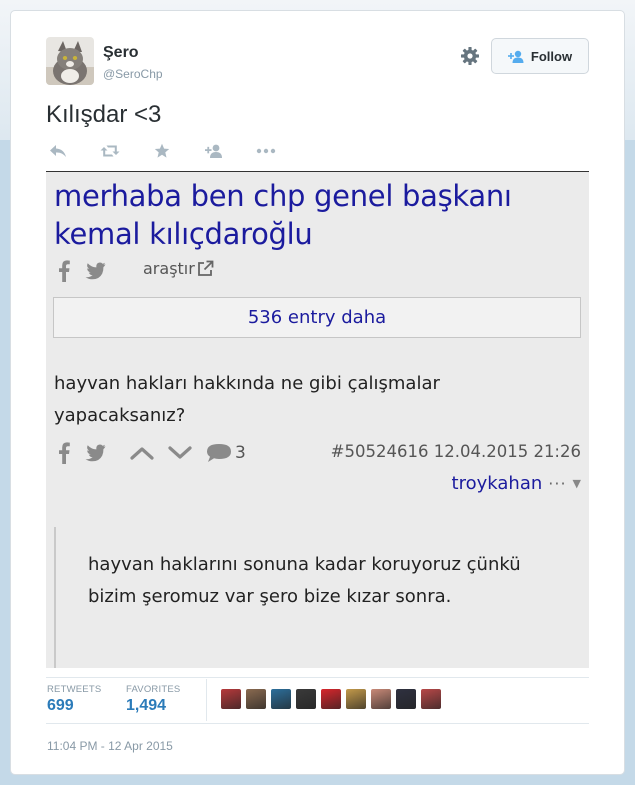  What do you see at coordinates (133, 74) in the screenshot?
I see `author-handle: @SeroChp` at bounding box center [133, 74].